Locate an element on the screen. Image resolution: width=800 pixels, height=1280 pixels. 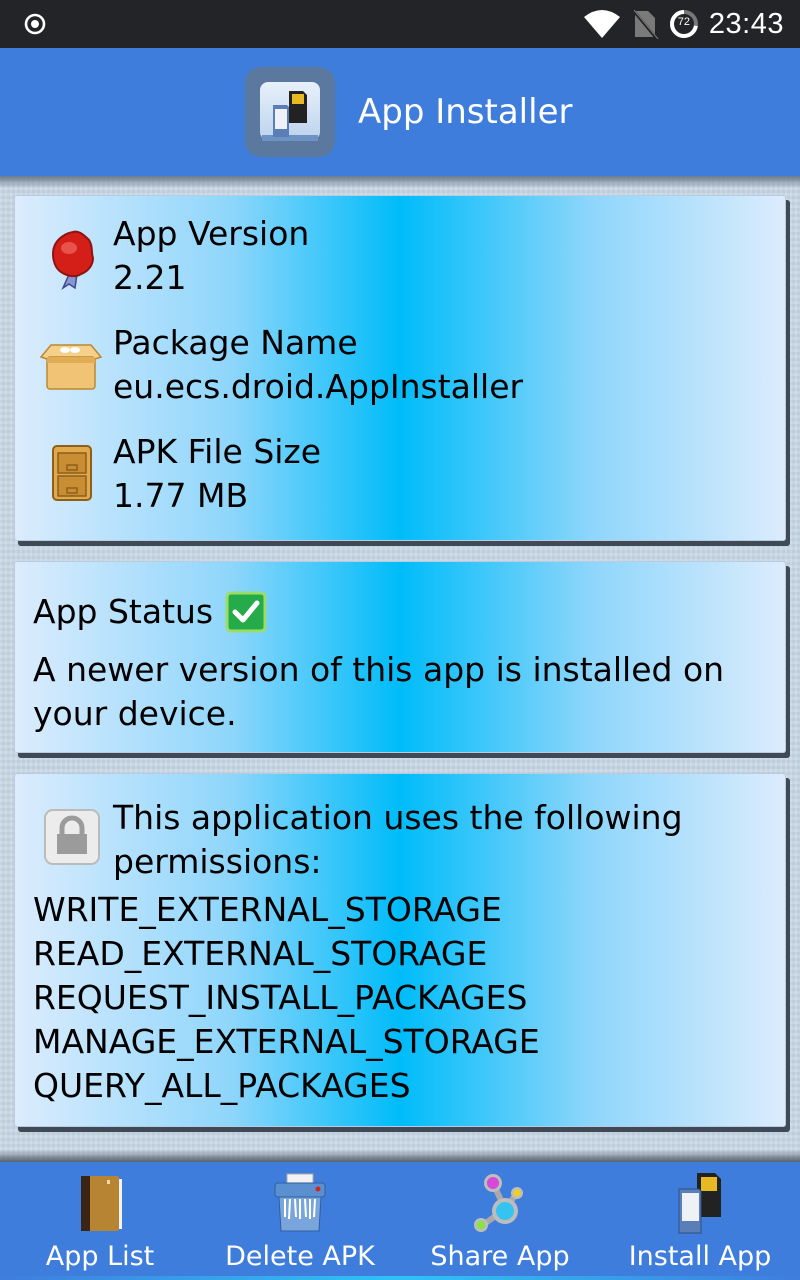
install-app-label: Install App is located at coordinates (700, 1256).